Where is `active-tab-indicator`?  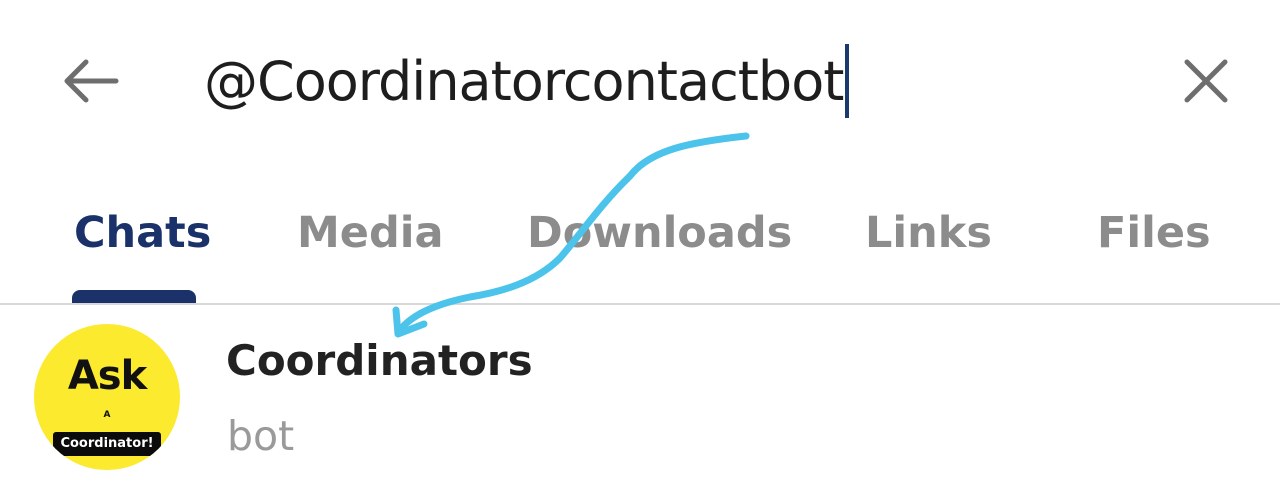
active-tab-indicator is located at coordinates (134, 297).